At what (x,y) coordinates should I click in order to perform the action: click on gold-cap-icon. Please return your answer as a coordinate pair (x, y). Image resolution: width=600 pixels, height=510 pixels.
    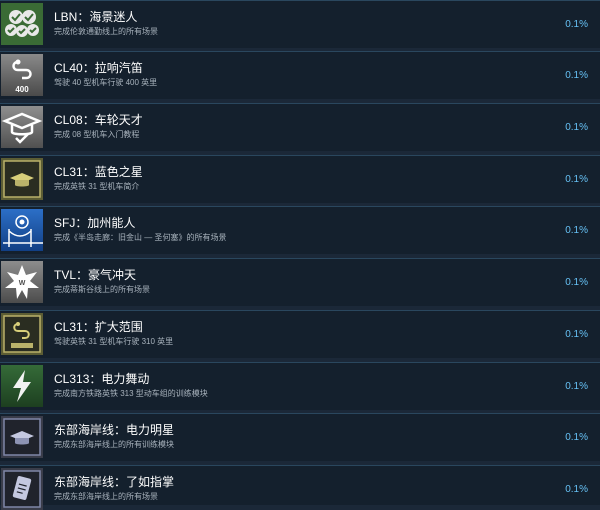
    Looking at the image, I should click on (22, 179).